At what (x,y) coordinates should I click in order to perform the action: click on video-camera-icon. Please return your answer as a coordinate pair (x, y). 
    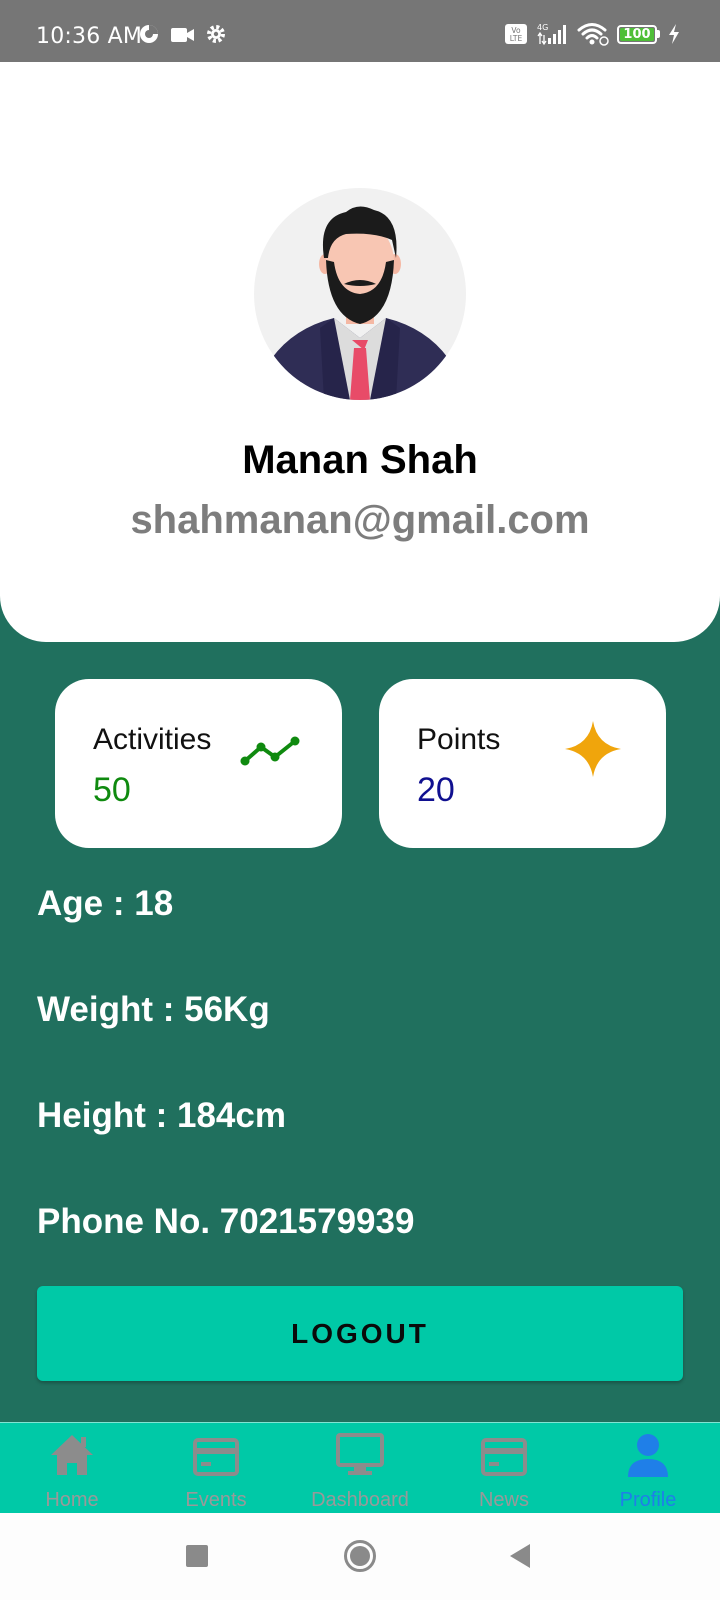
    Looking at the image, I should click on (182, 35).